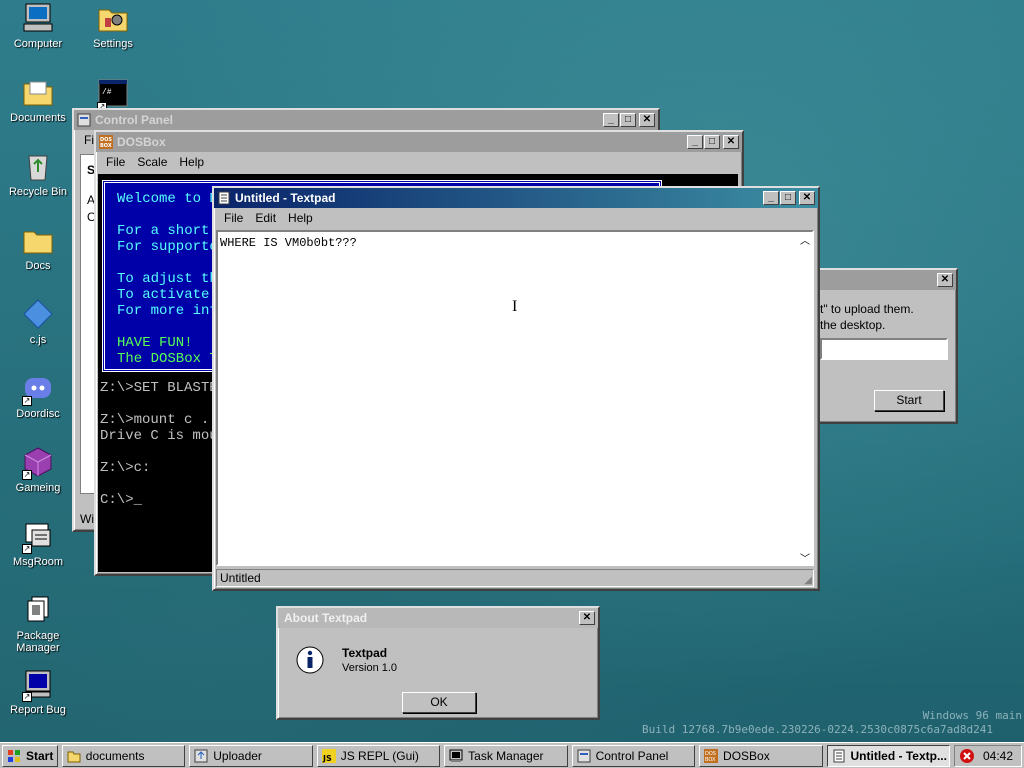 This screenshot has width=1024, height=768. I want to click on folder-icon, so click(74, 756).